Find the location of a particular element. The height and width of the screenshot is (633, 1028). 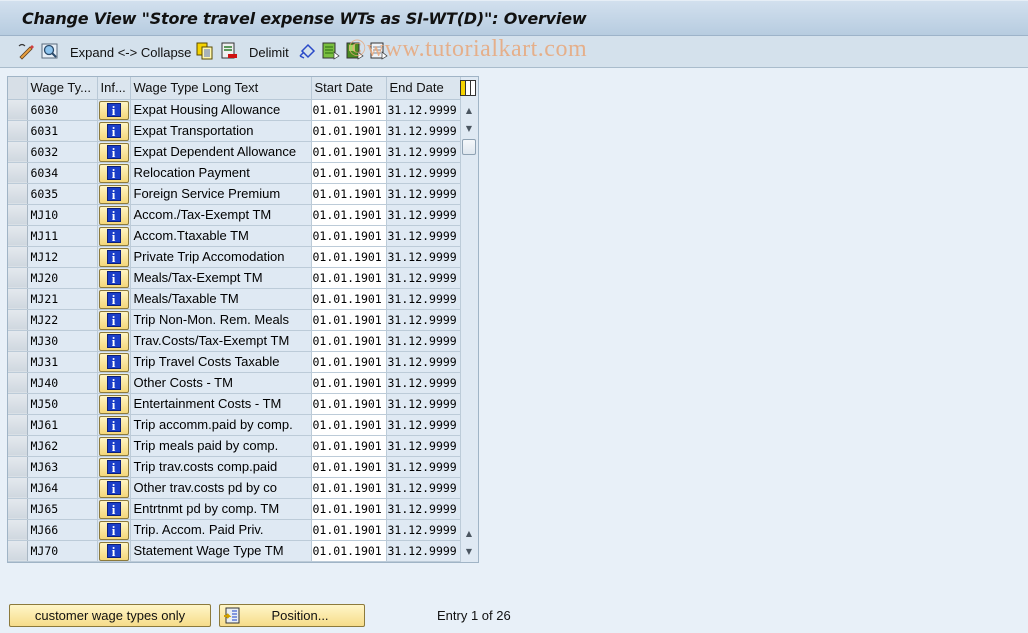

long-text-cell: Trip trav.costs comp.paid is located at coordinates (221, 467).